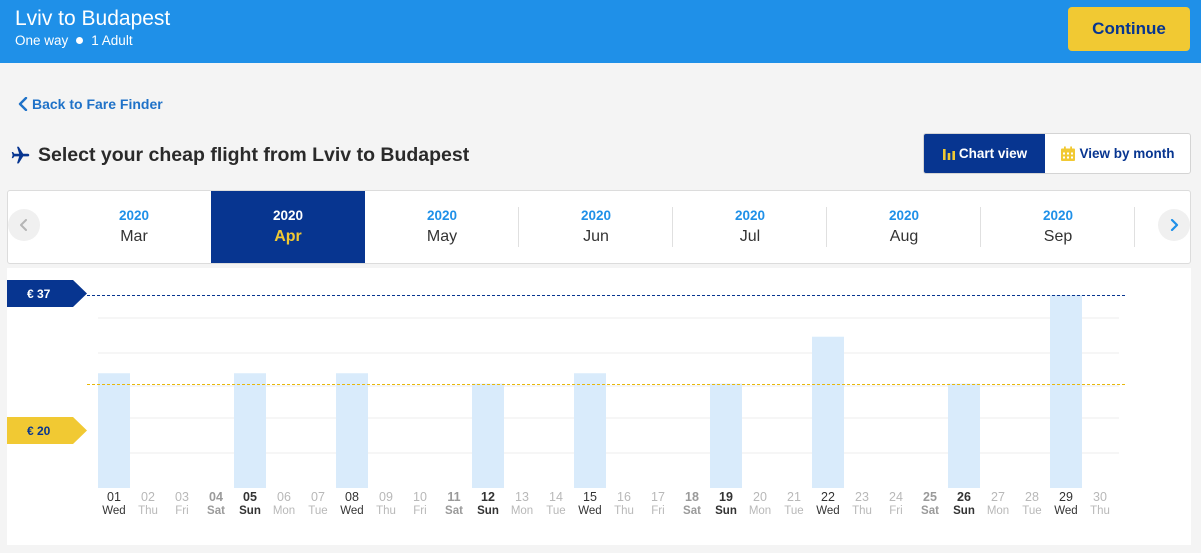  Describe the element at coordinates (454, 503) in the screenshot. I see `day-label-11: 11 Sat` at that location.